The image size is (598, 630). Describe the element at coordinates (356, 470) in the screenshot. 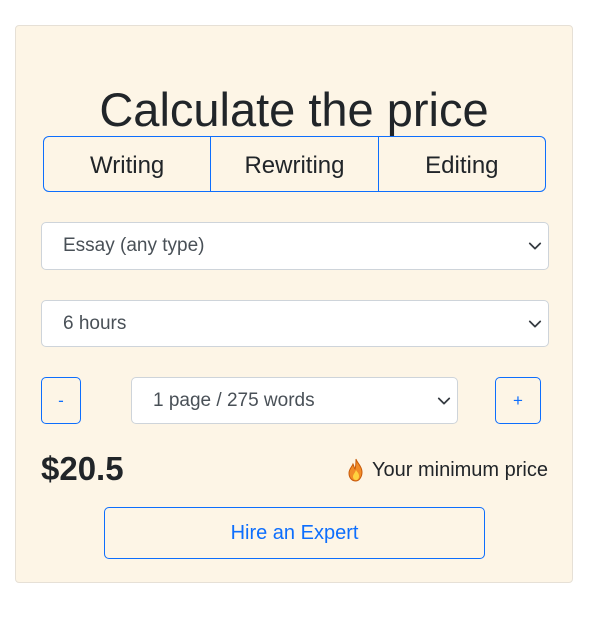

I see `fire-icon` at that location.